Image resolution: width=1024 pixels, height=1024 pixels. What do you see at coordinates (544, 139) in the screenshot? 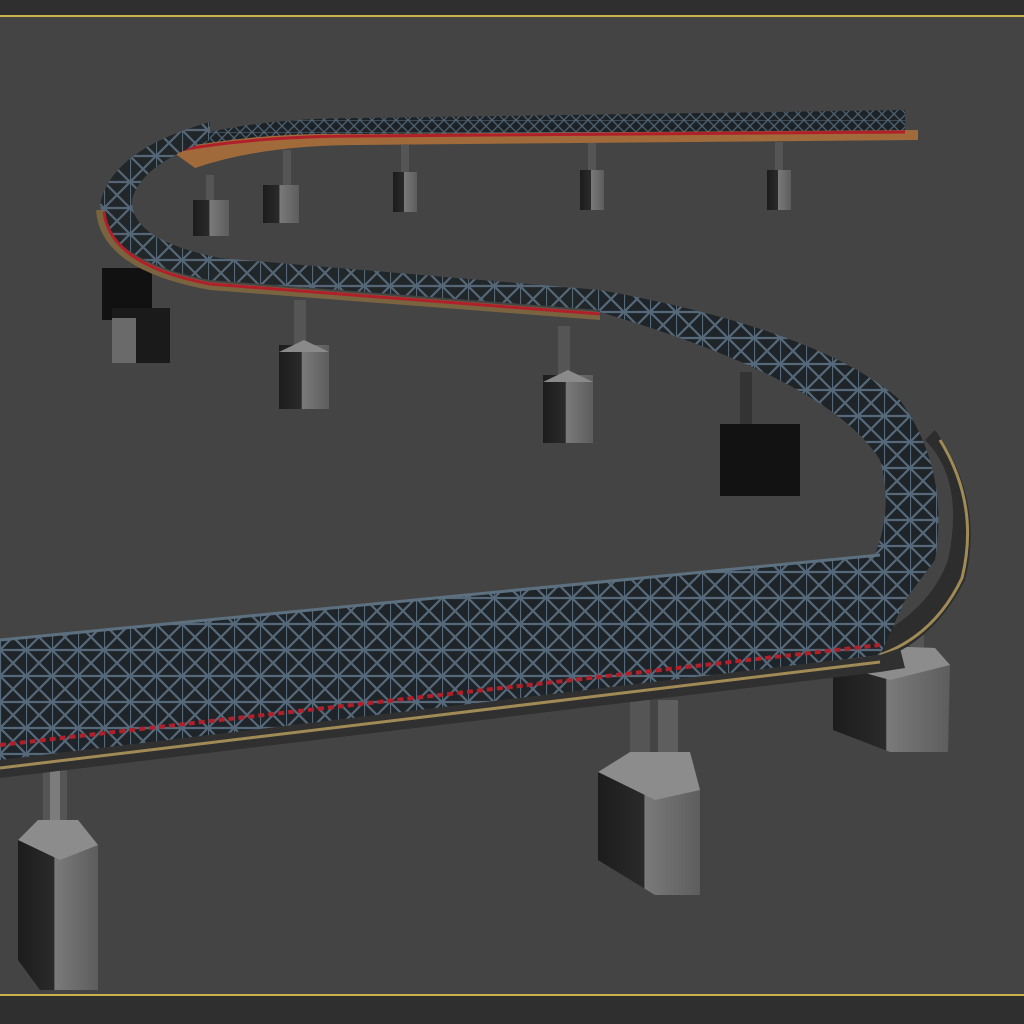
I see `bridge-back-span` at bounding box center [544, 139].